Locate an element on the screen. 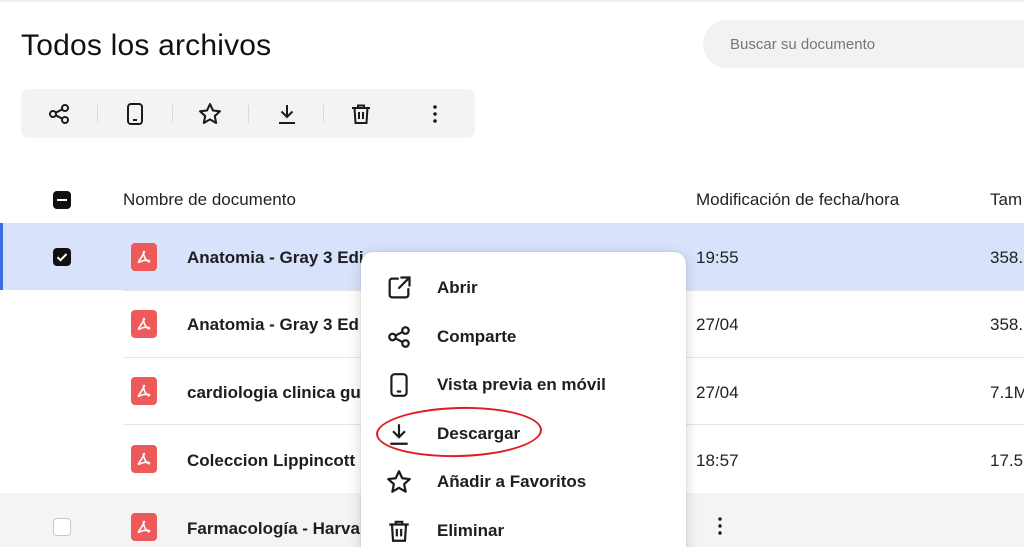 This screenshot has height=547, width=1024. file-size: 17.5 is located at coordinates (1007, 460).